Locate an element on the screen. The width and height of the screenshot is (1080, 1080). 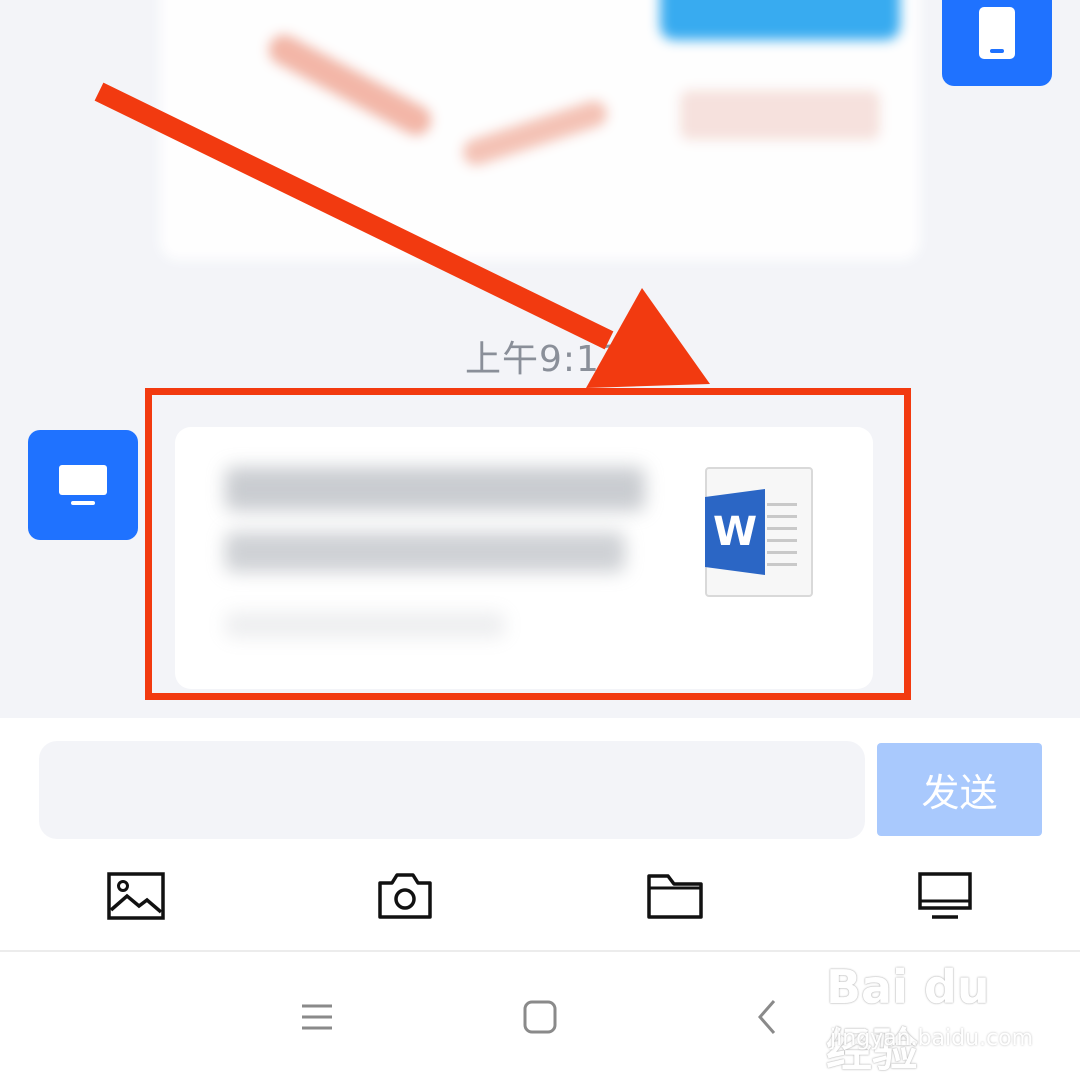
back-button is located at coordinates (767, 1017).